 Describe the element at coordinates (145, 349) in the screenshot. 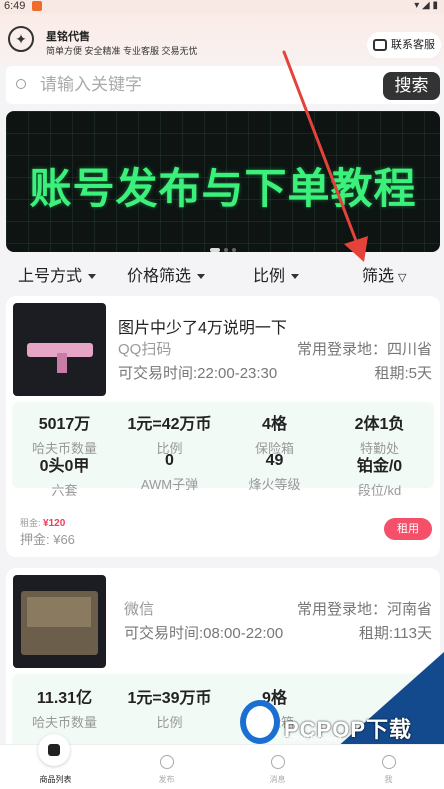

I see `listing-login-method: QQ扫码` at that location.